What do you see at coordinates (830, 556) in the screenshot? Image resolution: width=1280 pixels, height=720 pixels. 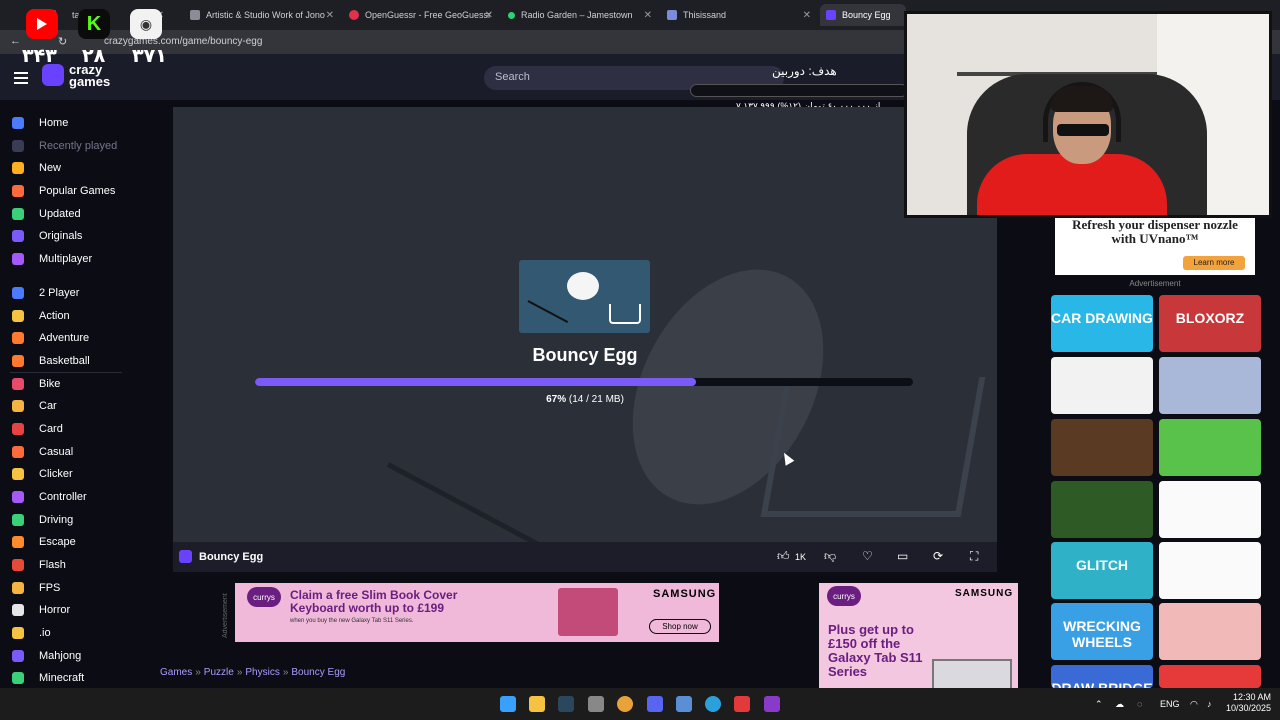 I see `thumbs-down-icon: 👎︎` at bounding box center [830, 556].